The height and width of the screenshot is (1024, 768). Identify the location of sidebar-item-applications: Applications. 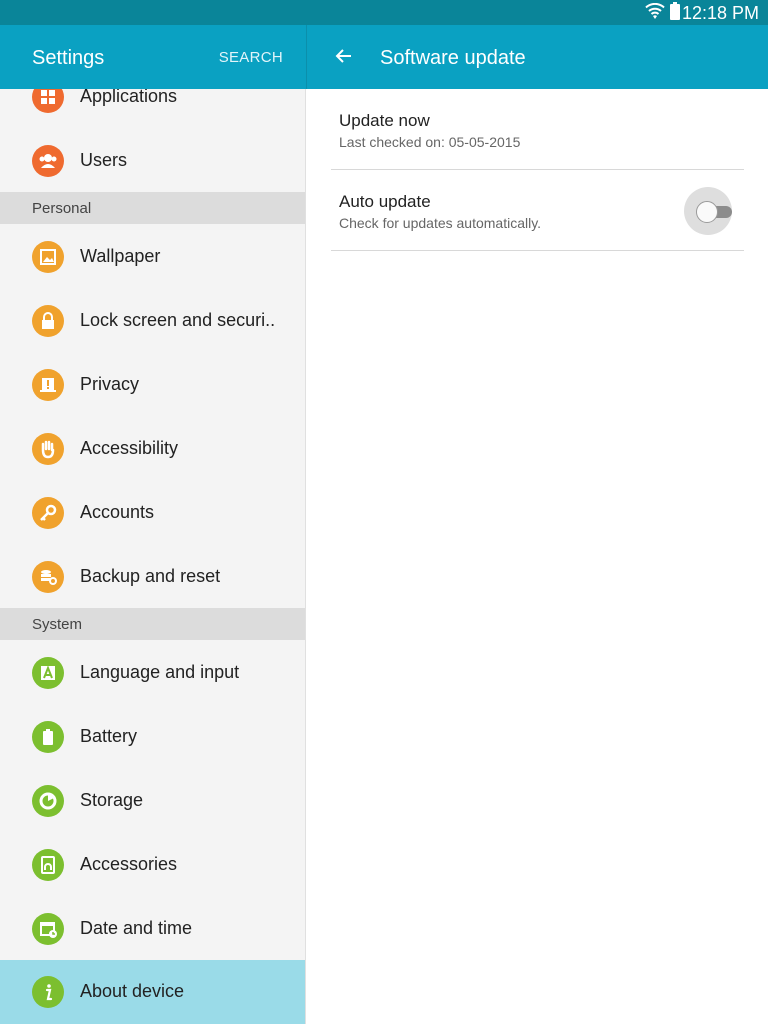
(152, 109).